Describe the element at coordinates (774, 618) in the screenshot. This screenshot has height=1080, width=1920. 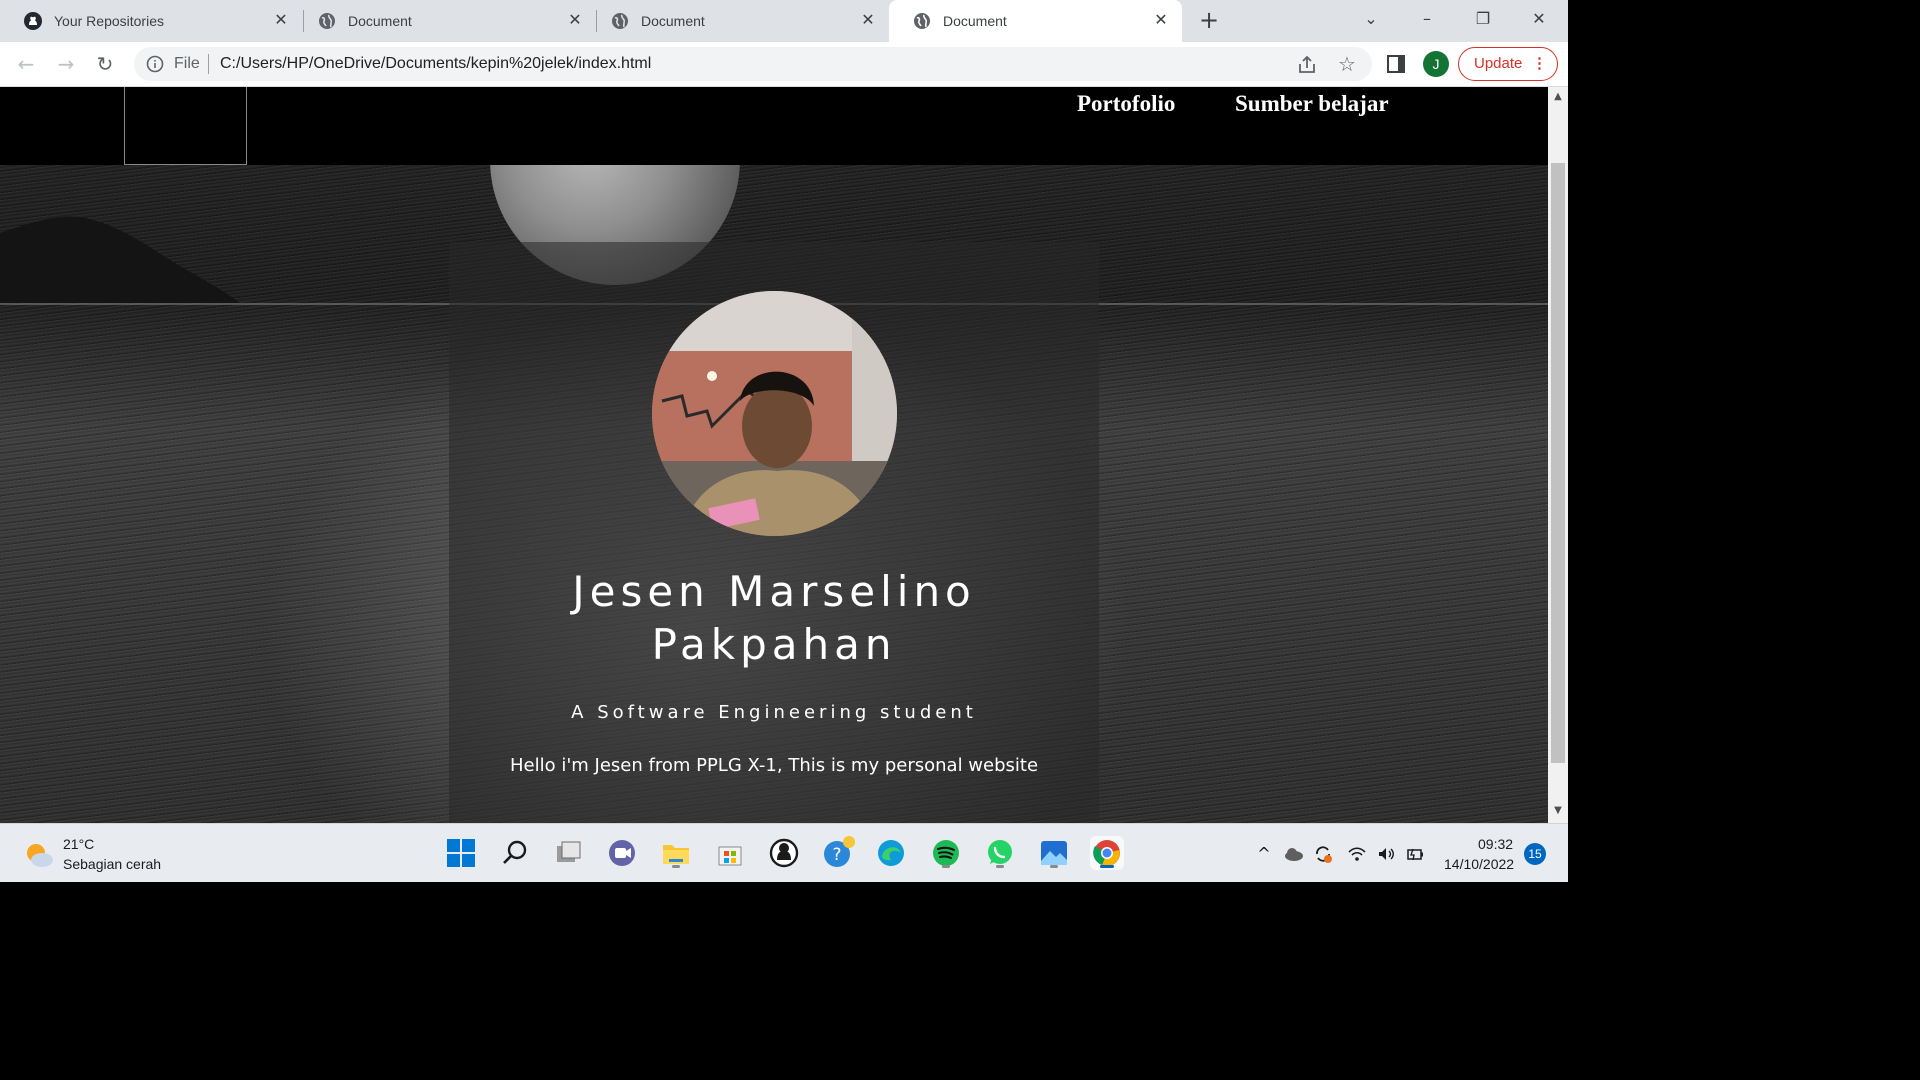
I see `hero-name: Jesen Marselino Pakpahan` at that location.